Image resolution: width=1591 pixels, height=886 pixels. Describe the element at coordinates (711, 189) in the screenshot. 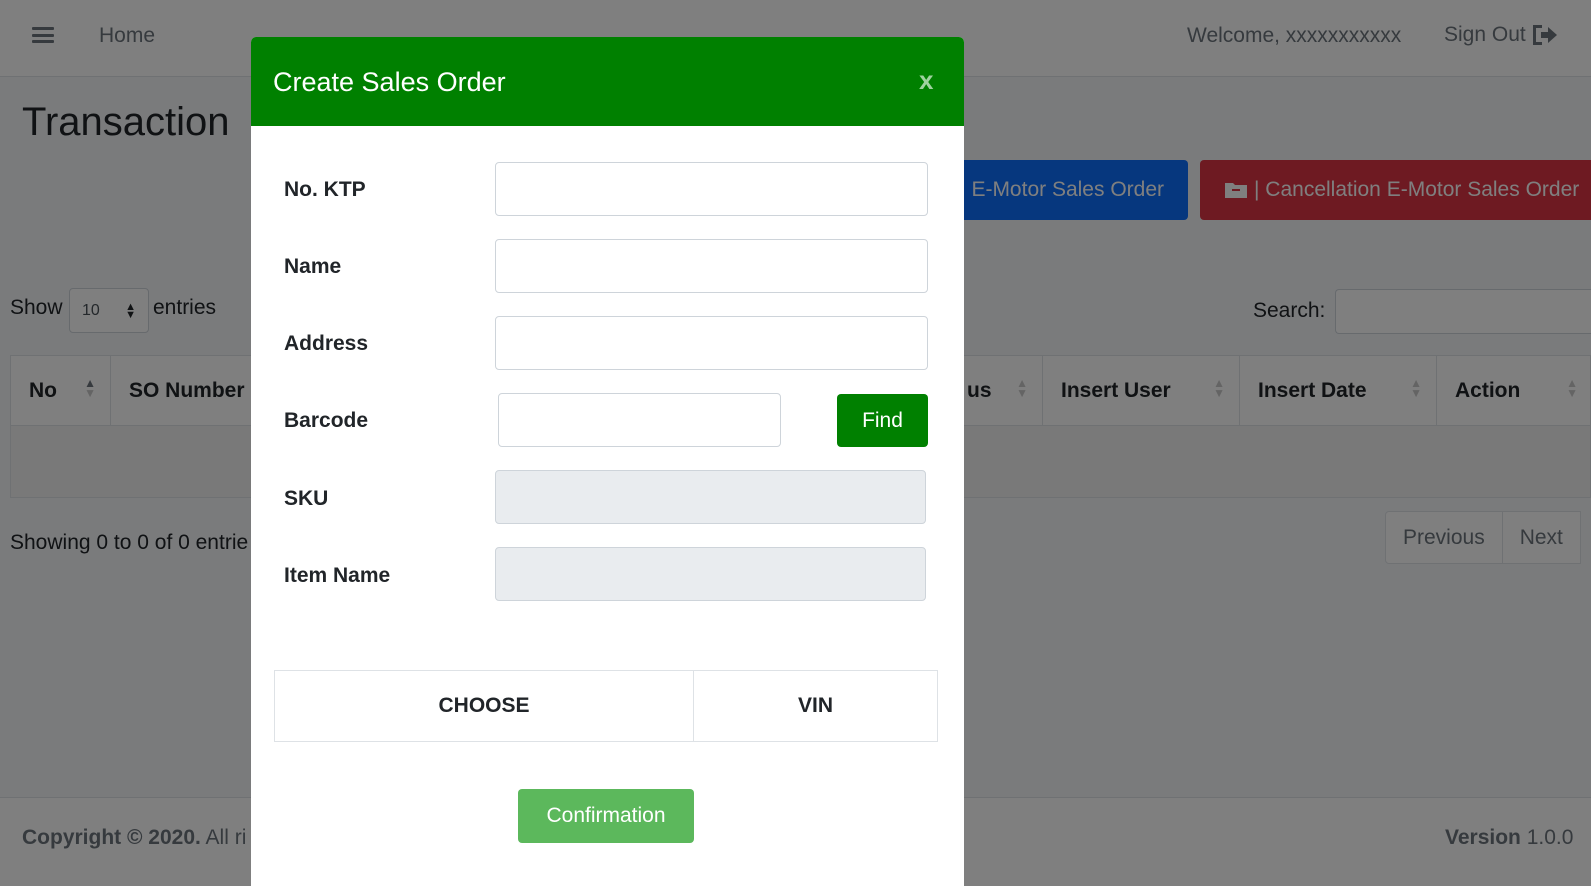

I see `ktp-input` at that location.